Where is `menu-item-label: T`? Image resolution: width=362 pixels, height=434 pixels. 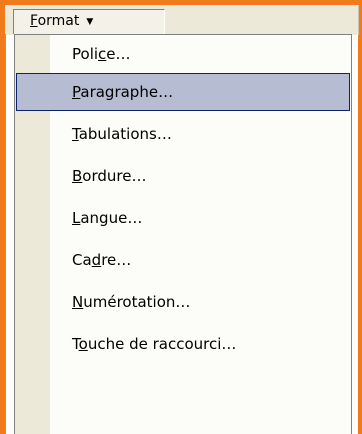 menu-item-label: T is located at coordinates (75, 344).